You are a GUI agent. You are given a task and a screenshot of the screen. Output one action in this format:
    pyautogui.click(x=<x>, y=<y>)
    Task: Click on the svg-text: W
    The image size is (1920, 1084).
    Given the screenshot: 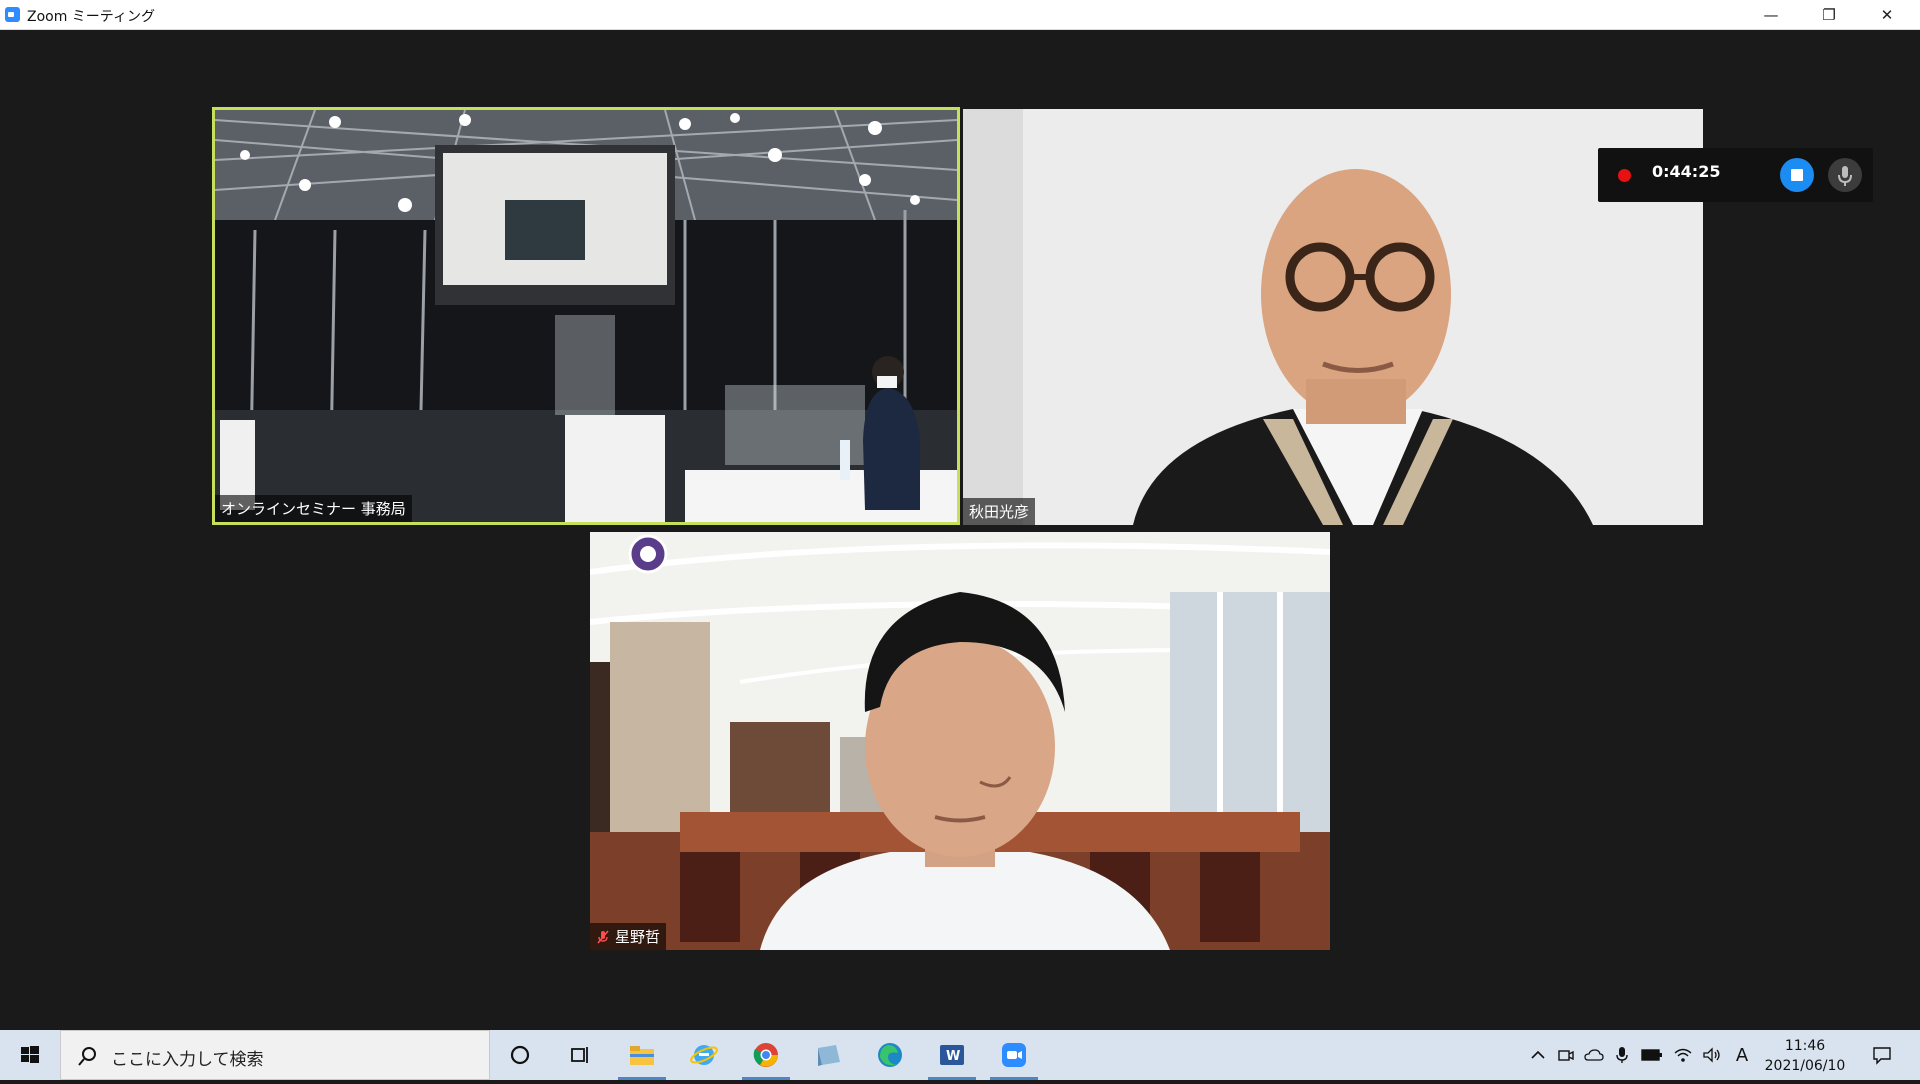 What is the action you would take?
    pyautogui.click(x=953, y=1056)
    